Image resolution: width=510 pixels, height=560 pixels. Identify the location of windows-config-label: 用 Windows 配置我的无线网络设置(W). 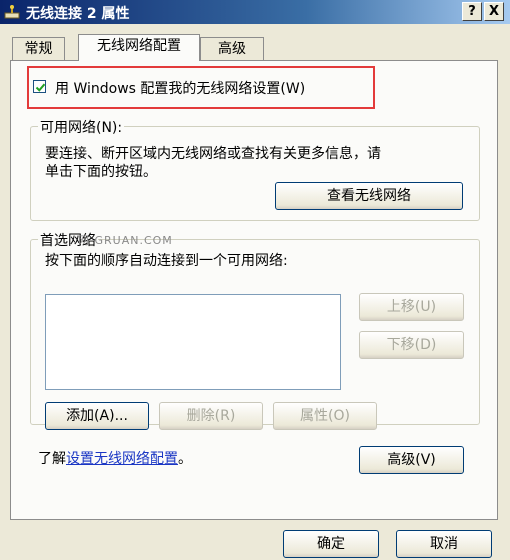
(180, 88).